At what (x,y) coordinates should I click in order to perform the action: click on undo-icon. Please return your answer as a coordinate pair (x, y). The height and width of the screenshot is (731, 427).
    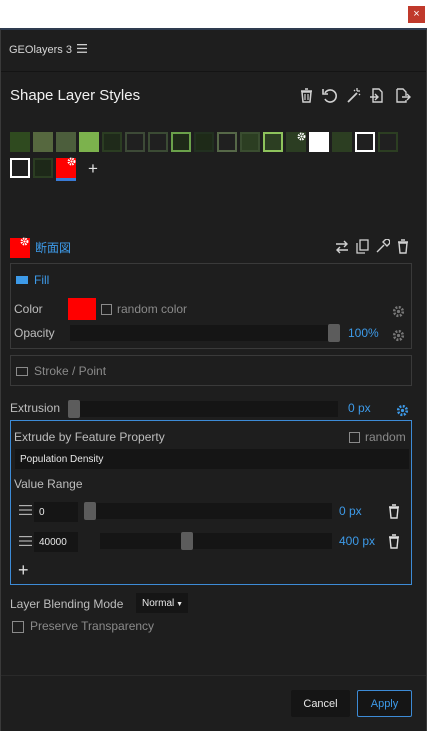
    Looking at the image, I should click on (329, 95).